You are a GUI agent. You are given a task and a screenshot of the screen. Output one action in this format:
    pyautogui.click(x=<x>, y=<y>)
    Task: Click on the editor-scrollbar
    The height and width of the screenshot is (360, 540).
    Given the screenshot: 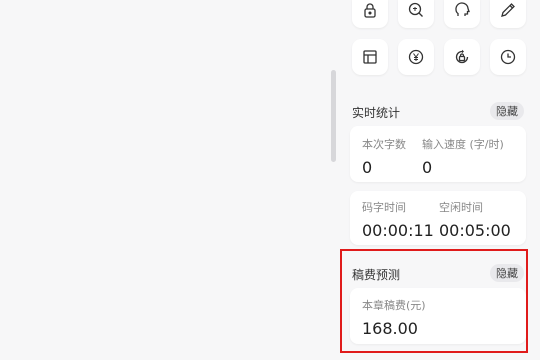 What is the action you would take?
    pyautogui.click(x=333, y=116)
    